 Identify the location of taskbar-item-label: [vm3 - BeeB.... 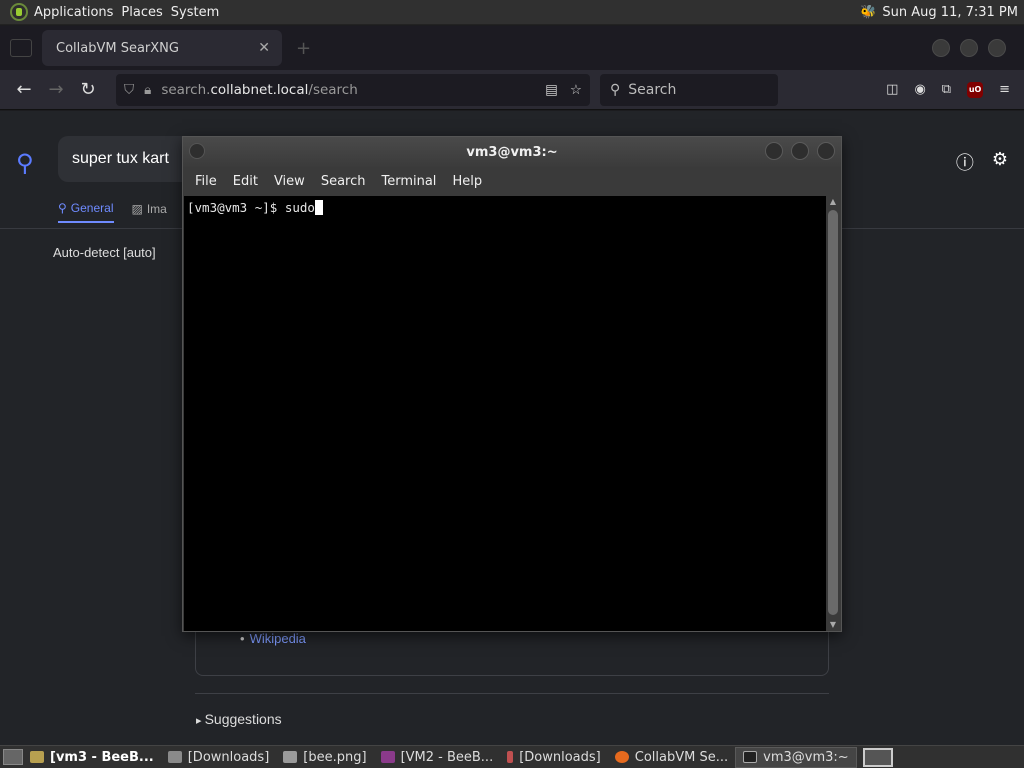
(102, 757).